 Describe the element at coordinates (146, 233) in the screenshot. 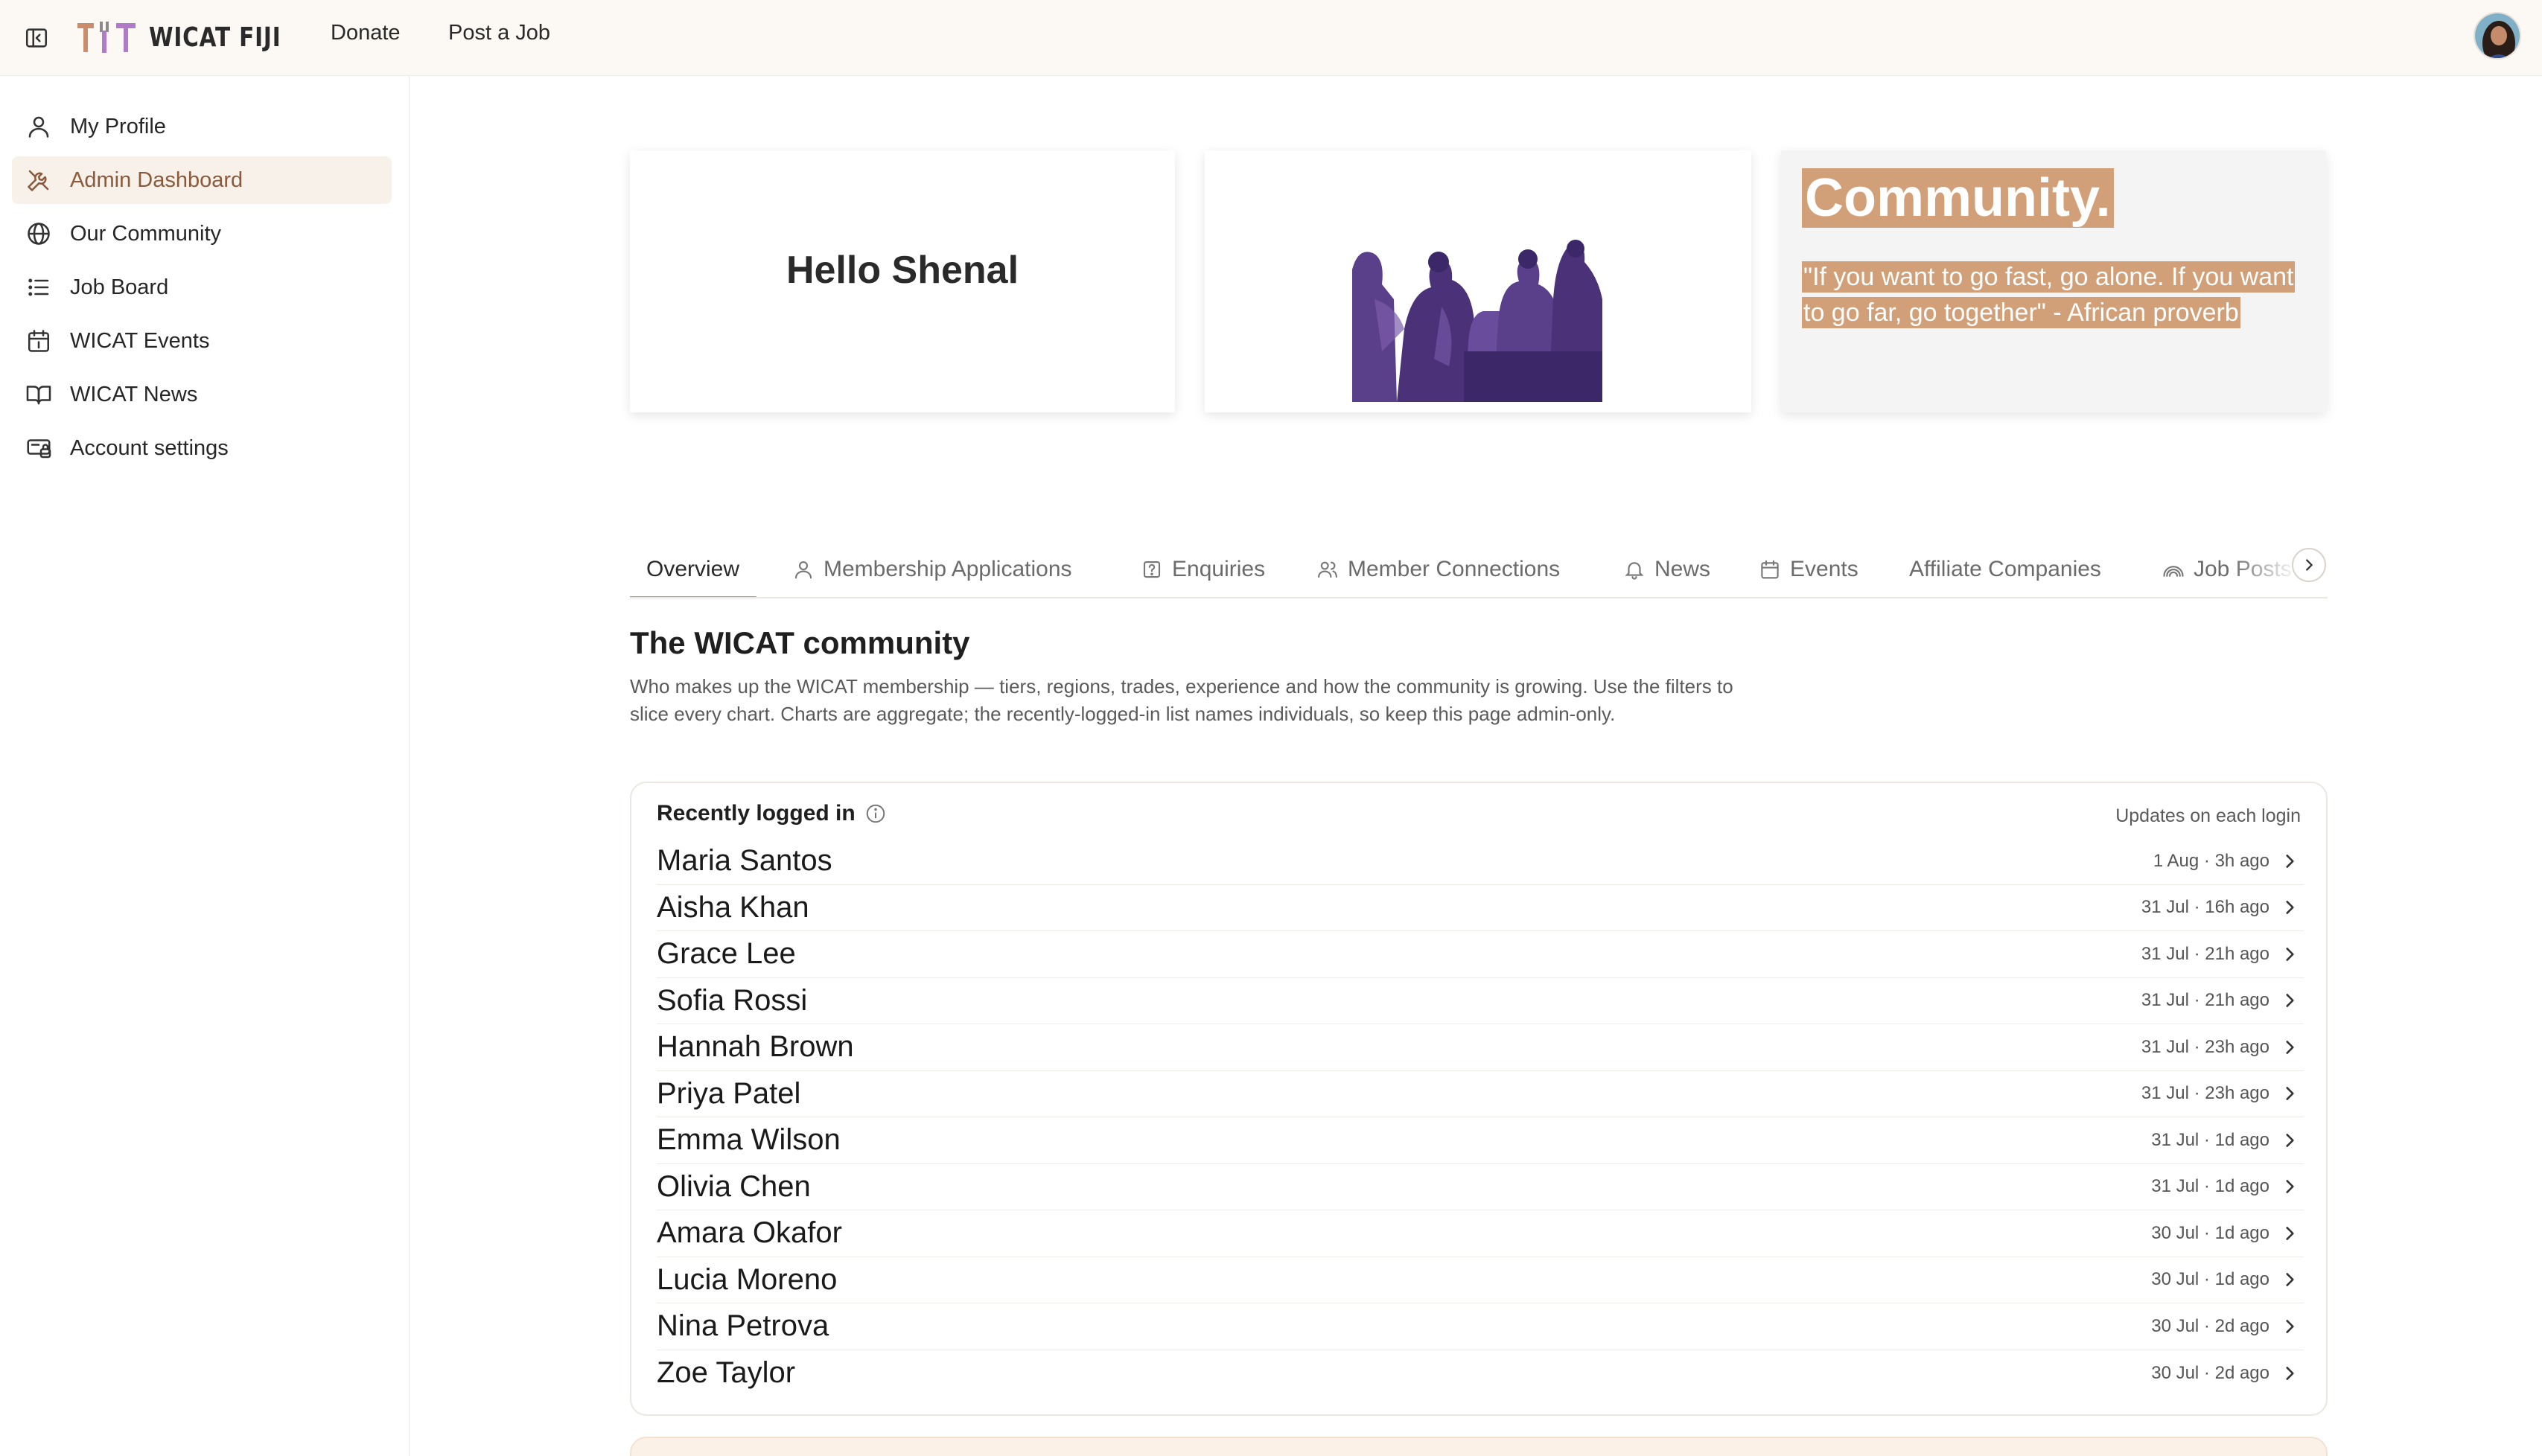

I see `sidebar-item-label: Our Community` at that location.